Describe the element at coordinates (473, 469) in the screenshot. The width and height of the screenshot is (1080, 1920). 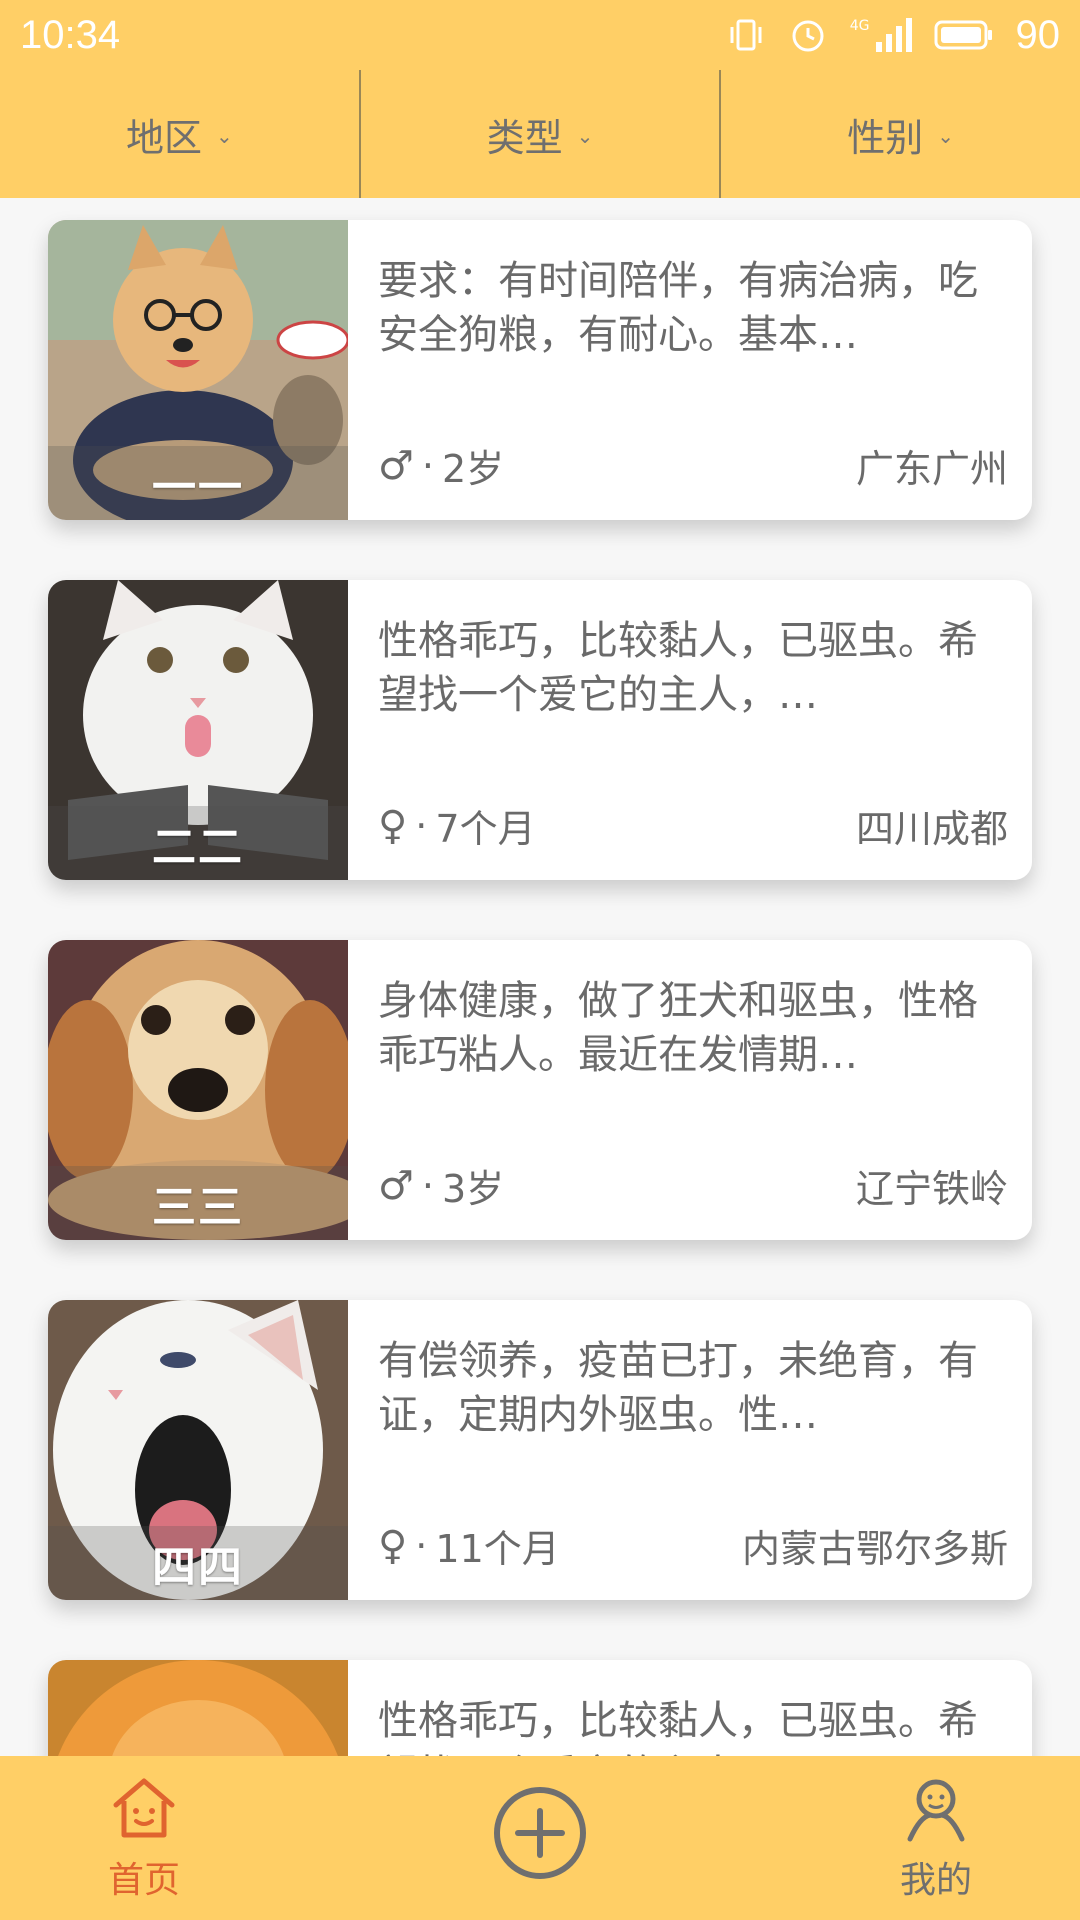
I see `pet-age: 2岁` at that location.